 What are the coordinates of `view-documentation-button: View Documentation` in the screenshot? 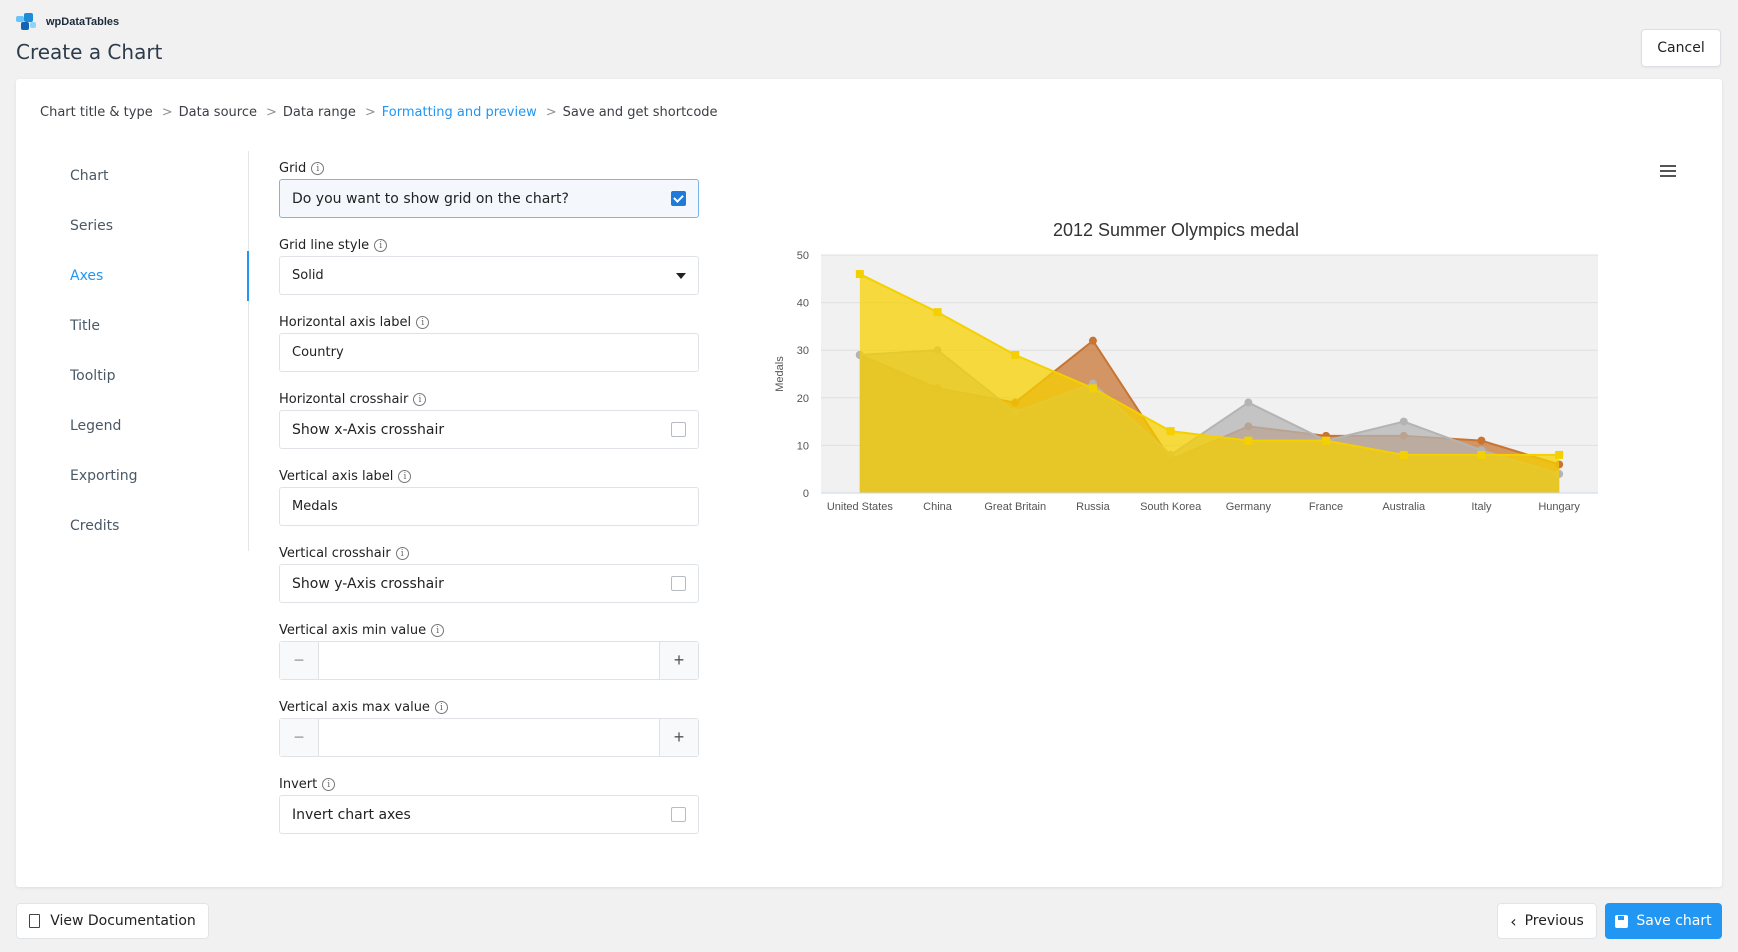 It's located at (112, 921).